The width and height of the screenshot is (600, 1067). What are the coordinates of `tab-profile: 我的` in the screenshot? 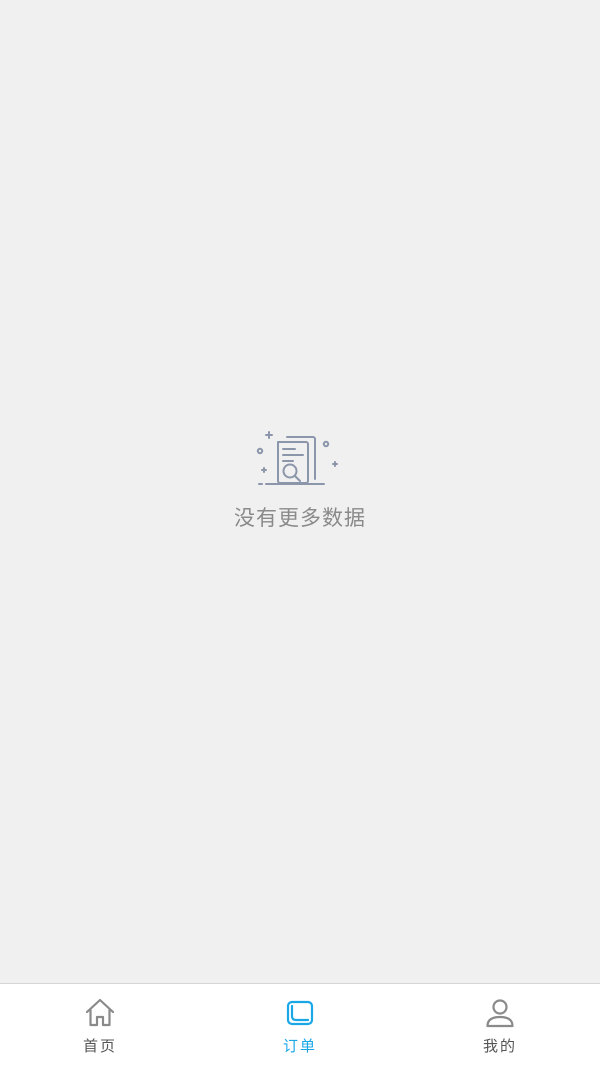 It's located at (500, 1025).